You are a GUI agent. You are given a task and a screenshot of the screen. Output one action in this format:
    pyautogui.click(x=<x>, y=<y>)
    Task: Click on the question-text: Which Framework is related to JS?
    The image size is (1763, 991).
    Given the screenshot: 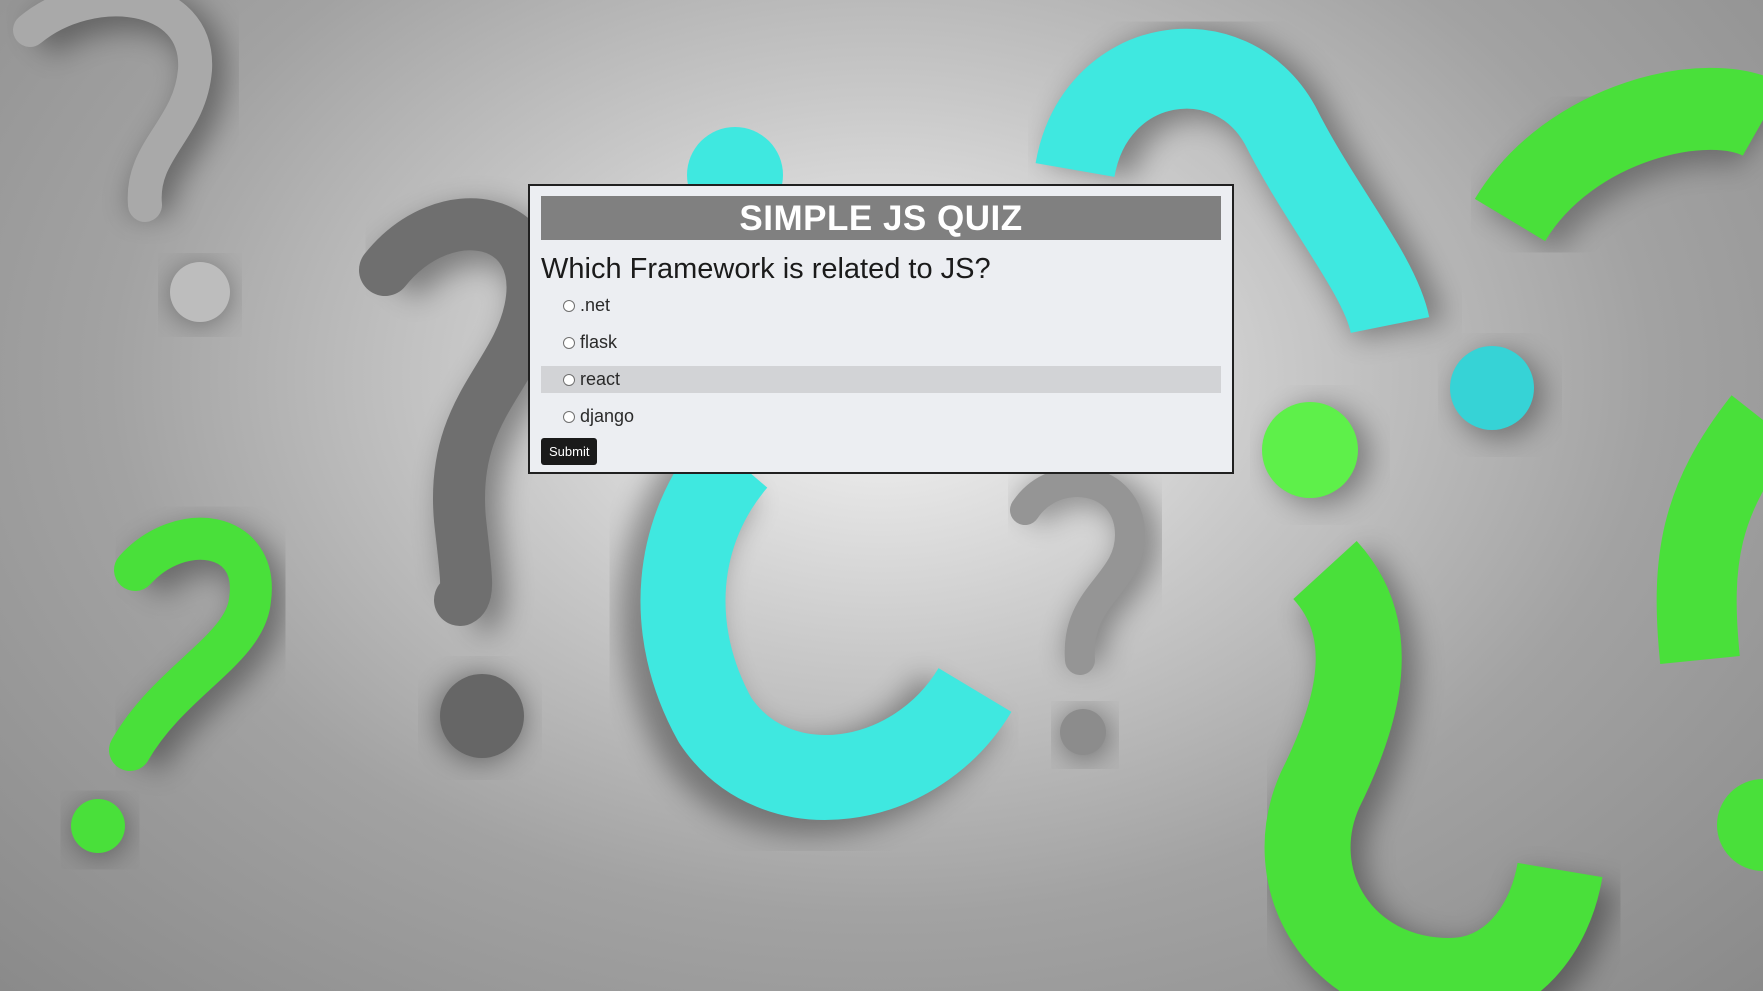 What is the action you would take?
    pyautogui.click(x=766, y=269)
    